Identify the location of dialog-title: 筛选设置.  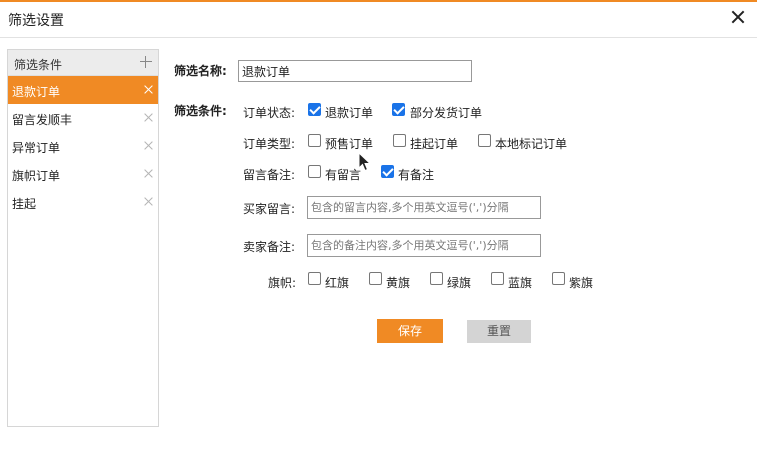
(36, 21).